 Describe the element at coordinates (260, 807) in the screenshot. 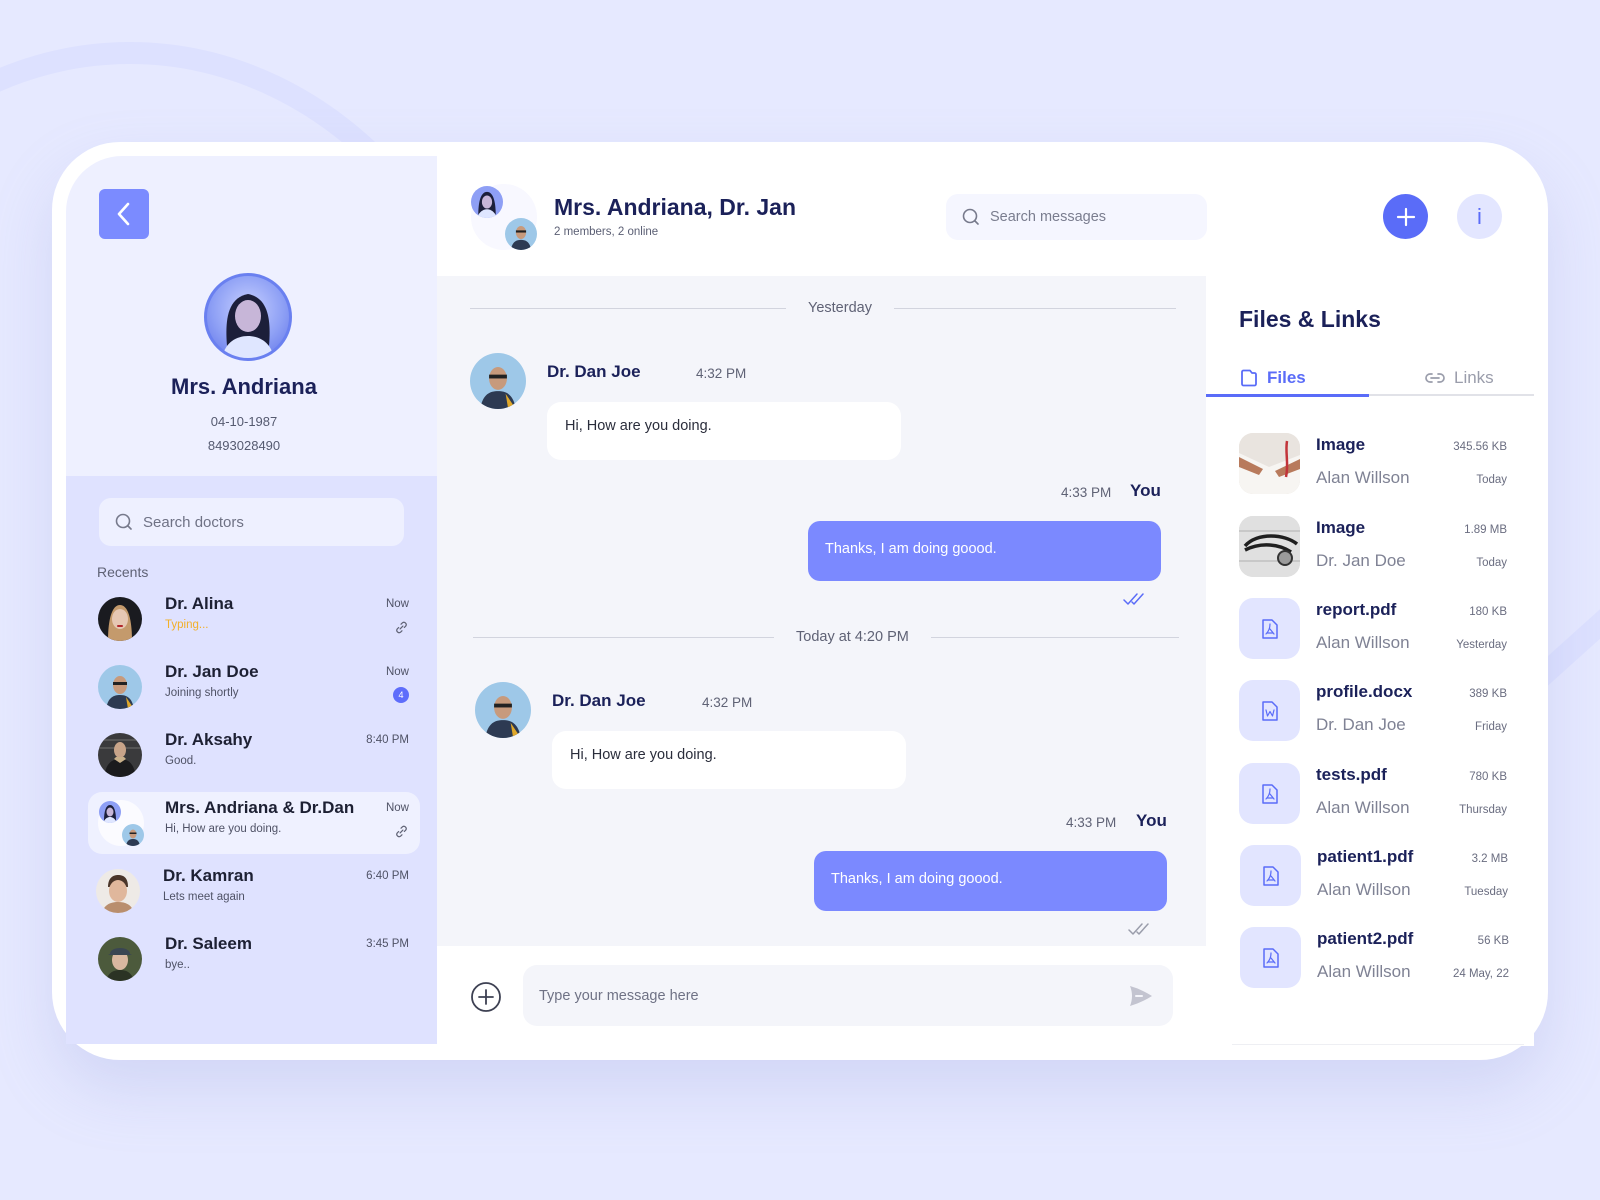

I see `contact-name: Mrs. Andriana & Dr.Dan` at that location.